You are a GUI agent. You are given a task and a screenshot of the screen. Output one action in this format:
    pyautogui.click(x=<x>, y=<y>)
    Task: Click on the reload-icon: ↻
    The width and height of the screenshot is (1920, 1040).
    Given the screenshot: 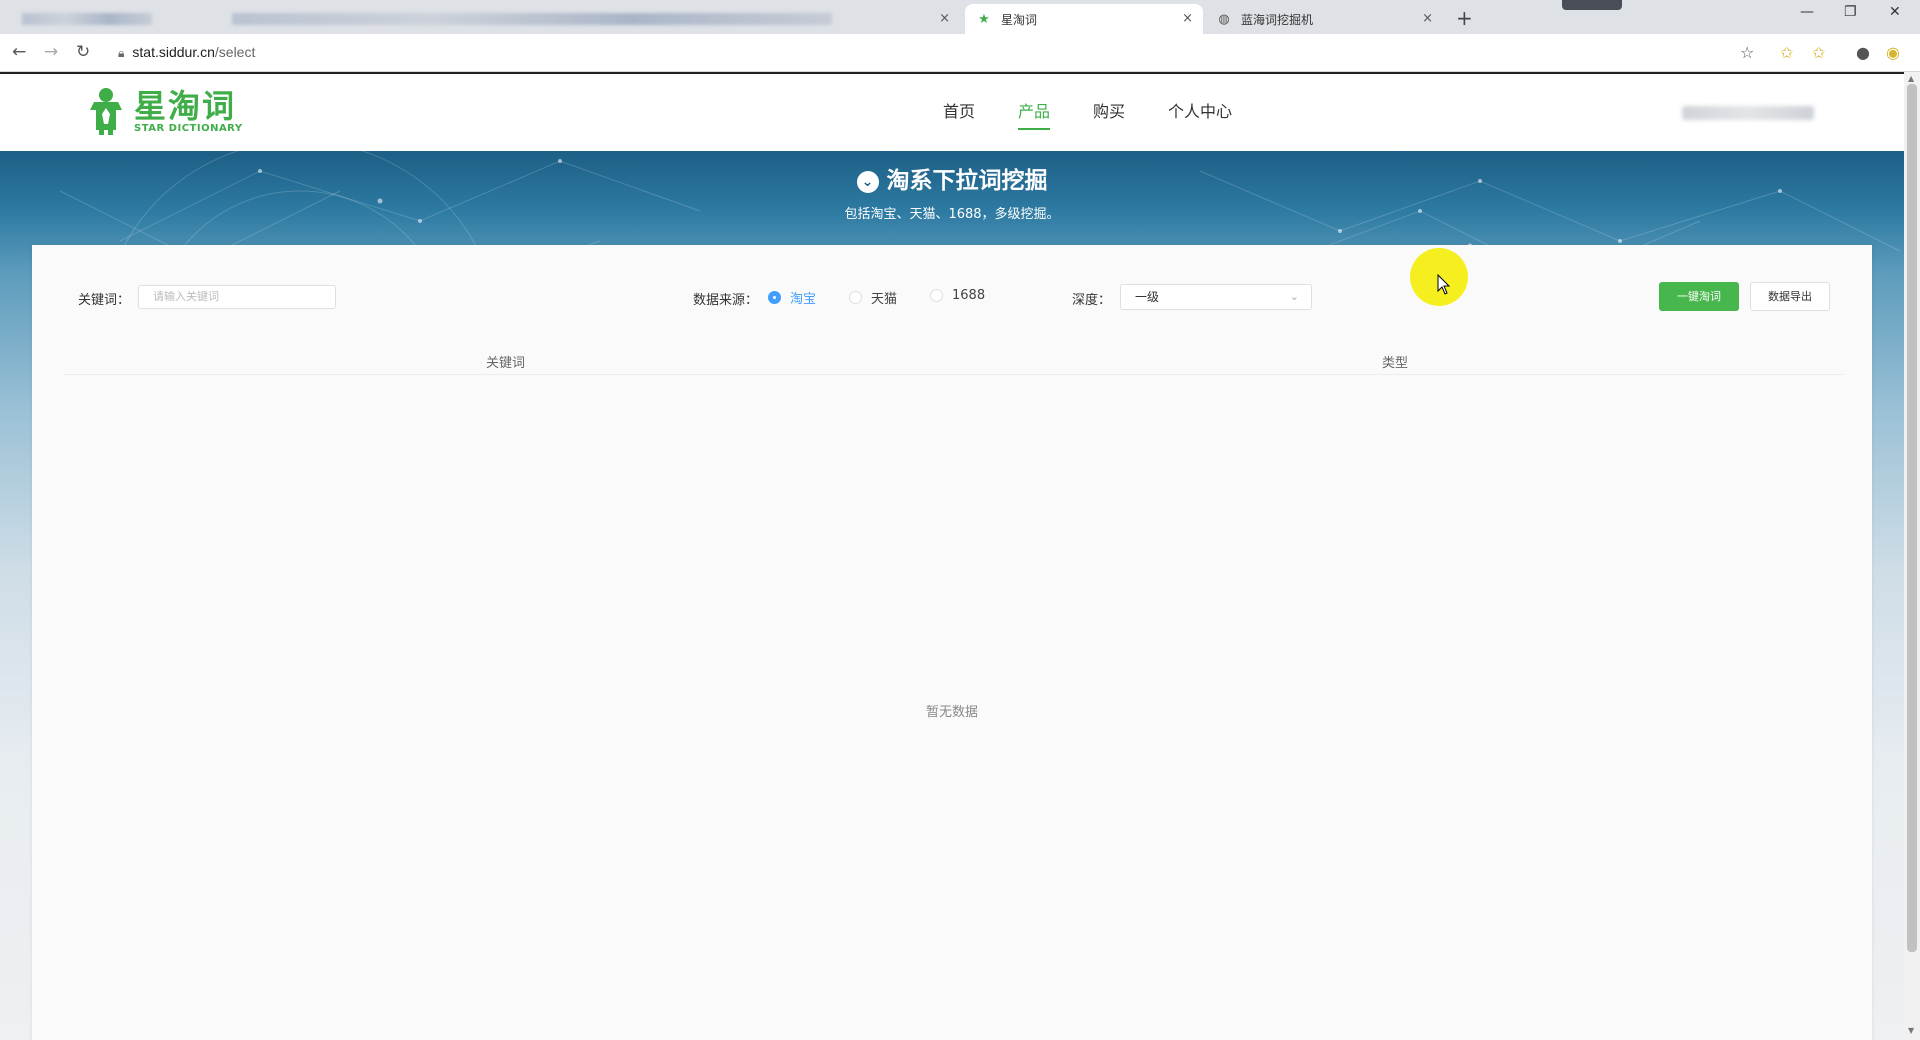 What is the action you would take?
    pyautogui.click(x=83, y=52)
    